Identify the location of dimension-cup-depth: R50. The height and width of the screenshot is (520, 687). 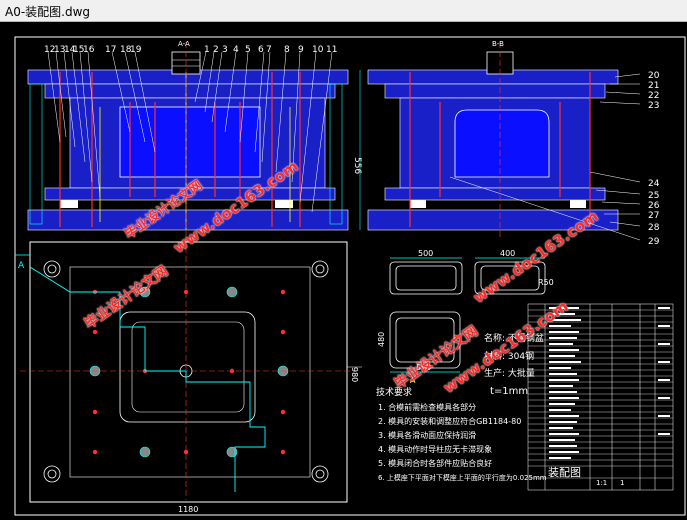
(546, 282).